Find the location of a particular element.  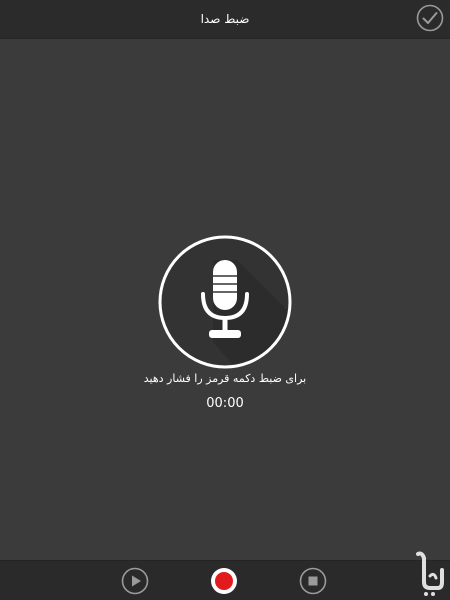

microphone-badge is located at coordinates (225, 302).